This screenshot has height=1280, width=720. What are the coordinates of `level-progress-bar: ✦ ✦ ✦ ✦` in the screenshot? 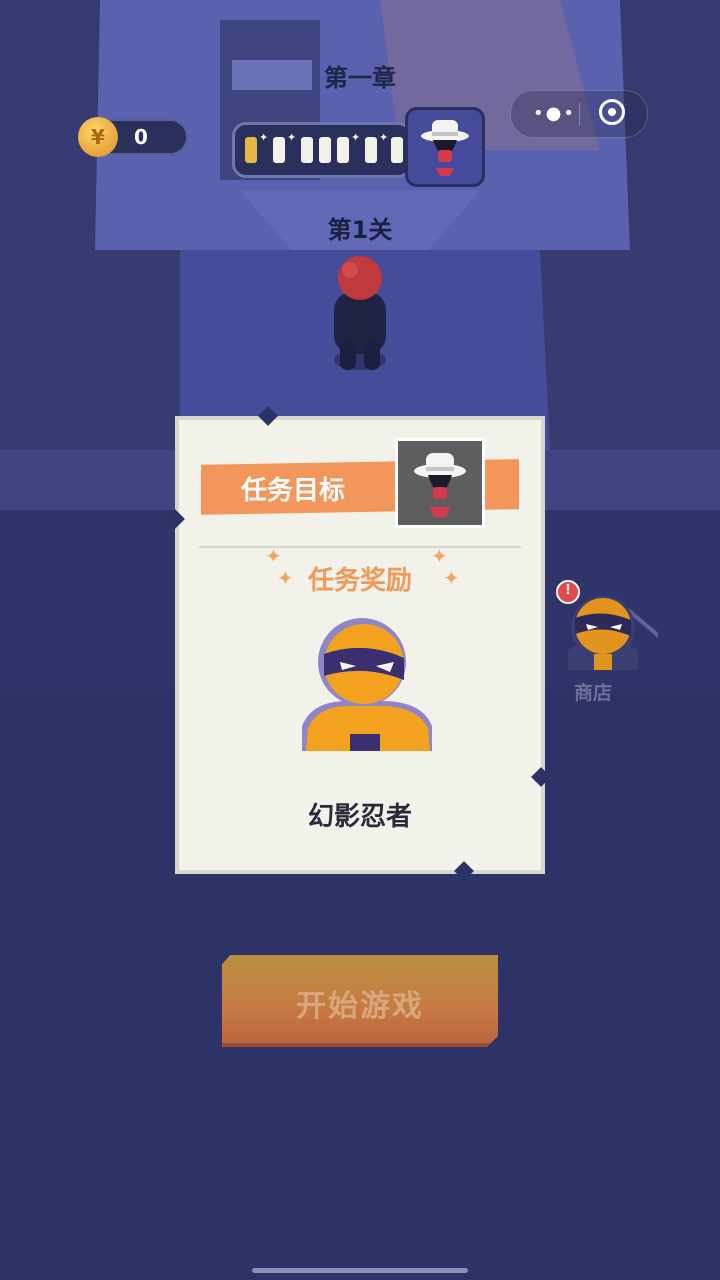 It's located at (322, 150).